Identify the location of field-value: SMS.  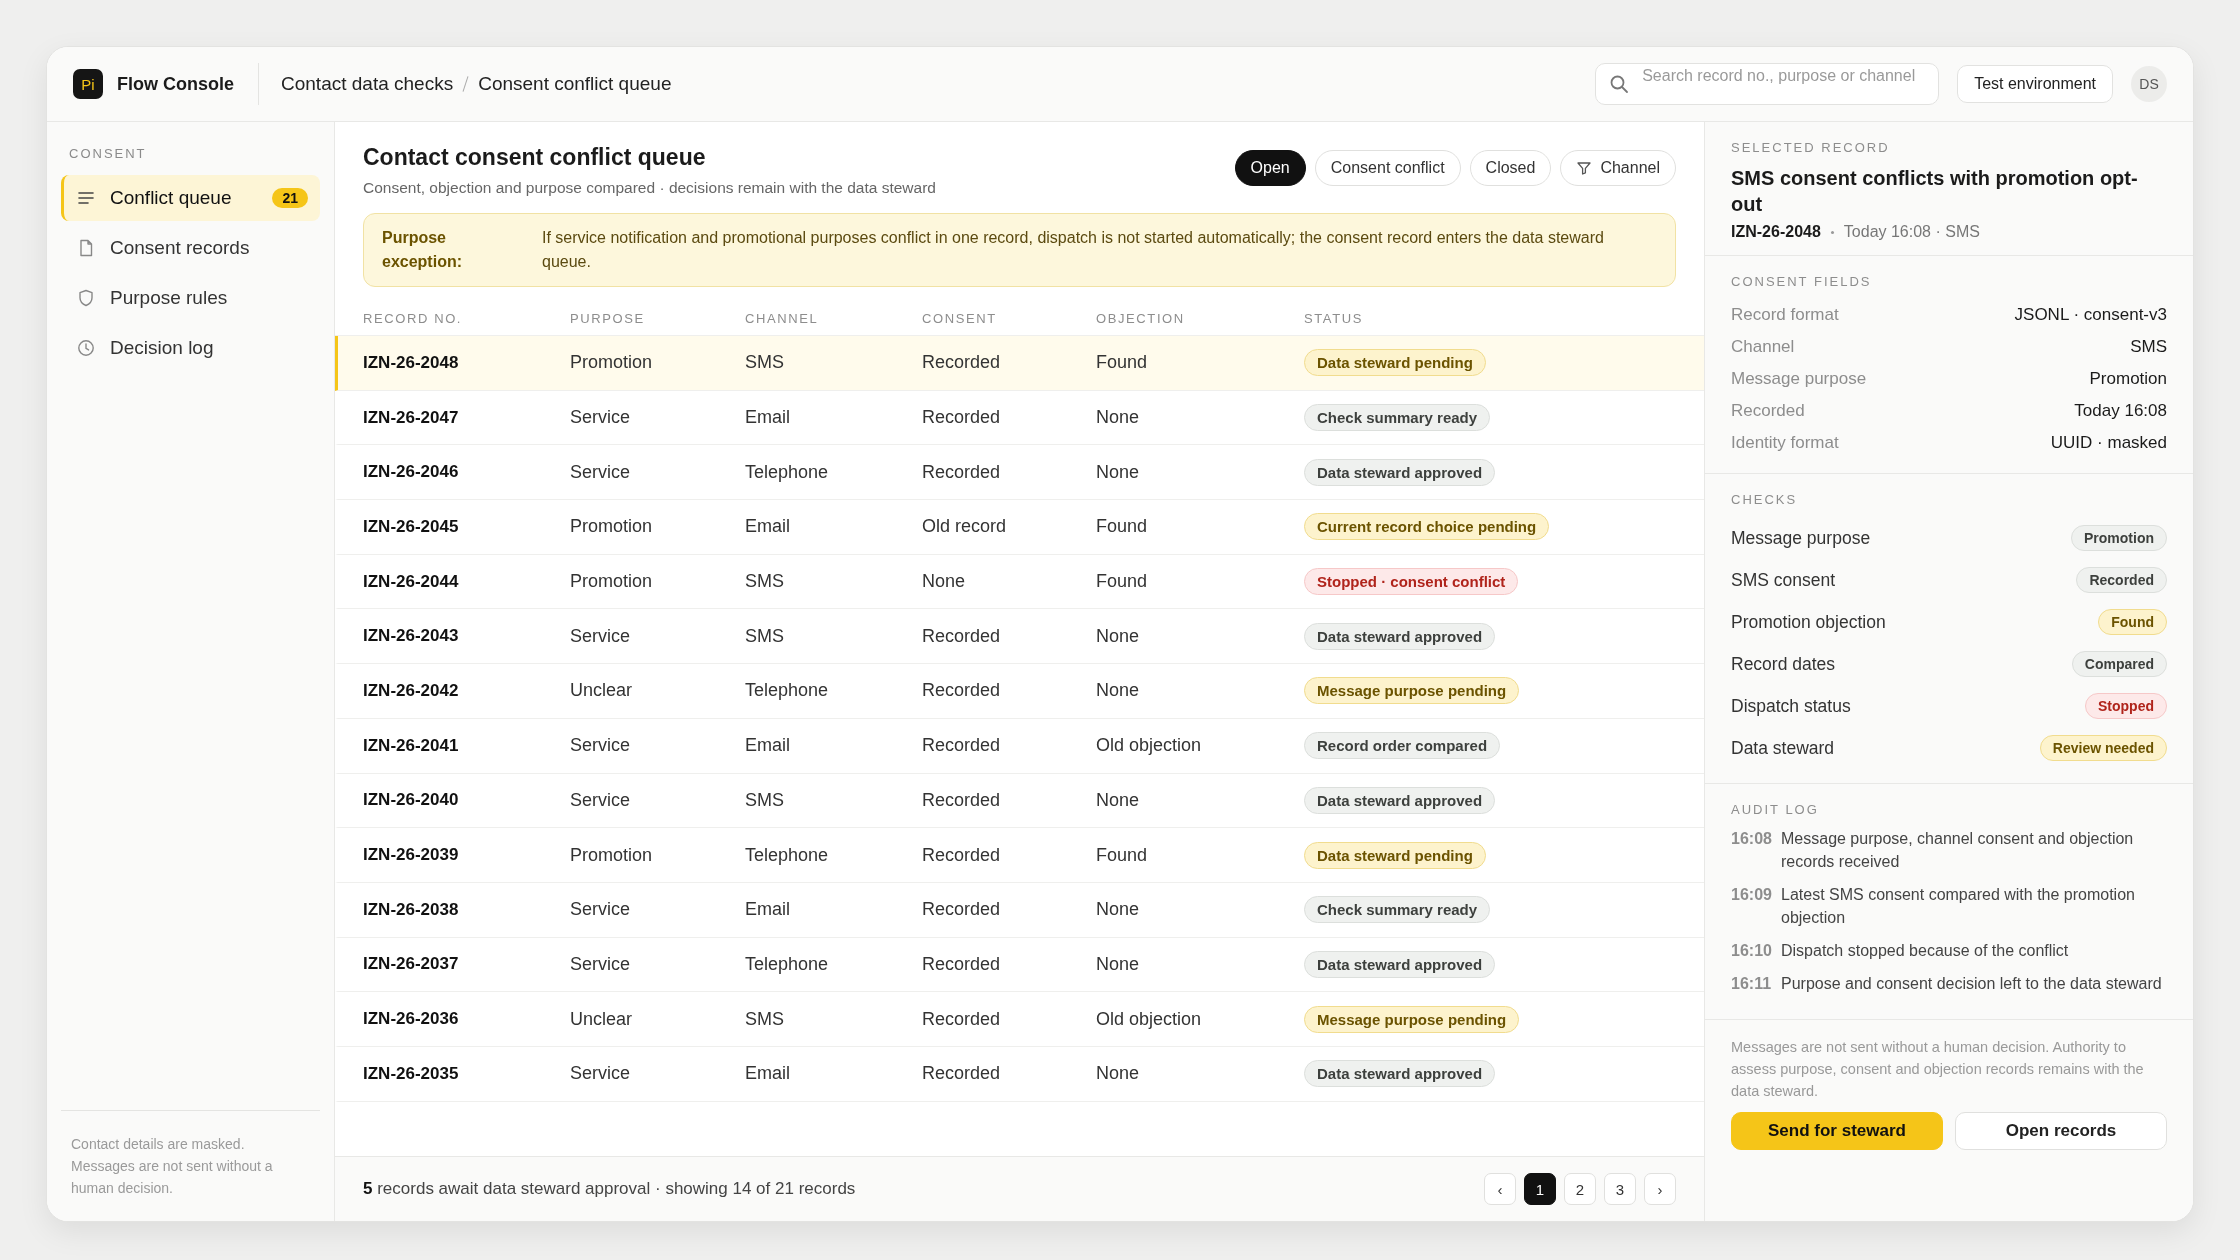
(2148, 347).